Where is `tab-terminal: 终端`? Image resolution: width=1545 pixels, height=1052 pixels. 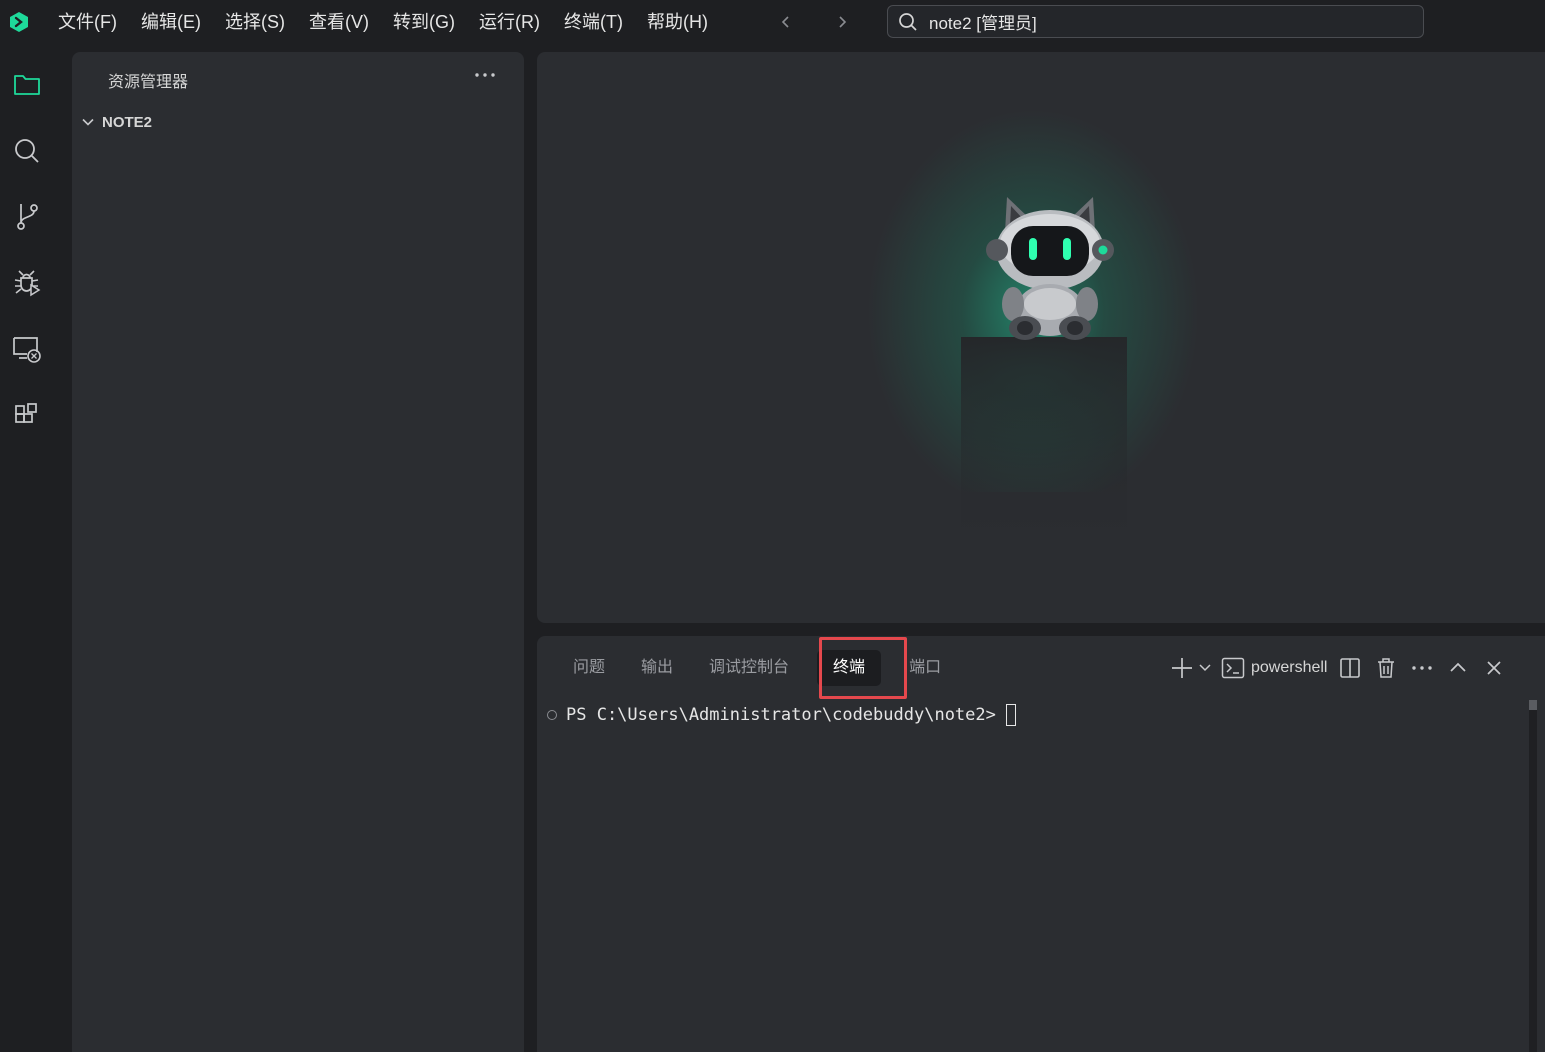
tab-terminal: 终端 is located at coordinates (849, 668).